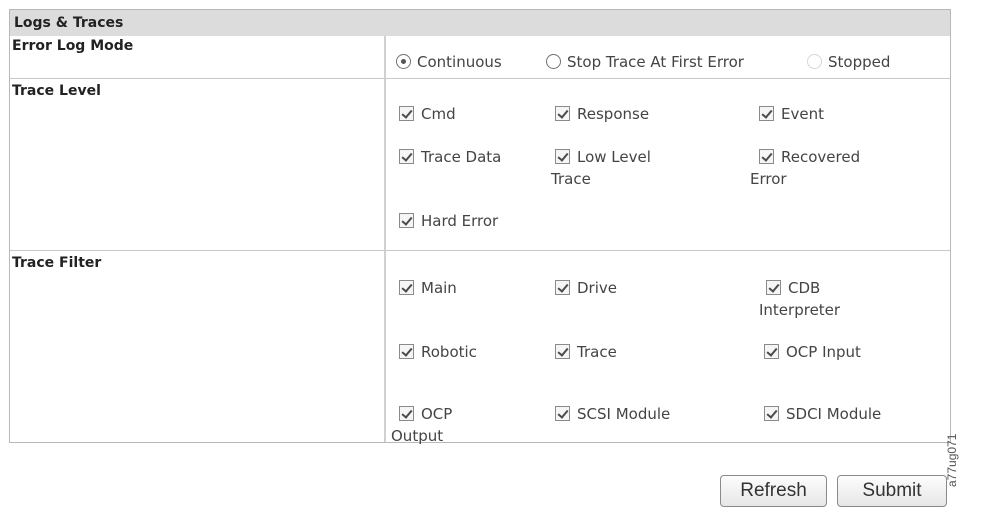  I want to click on submit-button: Submit, so click(892, 491).